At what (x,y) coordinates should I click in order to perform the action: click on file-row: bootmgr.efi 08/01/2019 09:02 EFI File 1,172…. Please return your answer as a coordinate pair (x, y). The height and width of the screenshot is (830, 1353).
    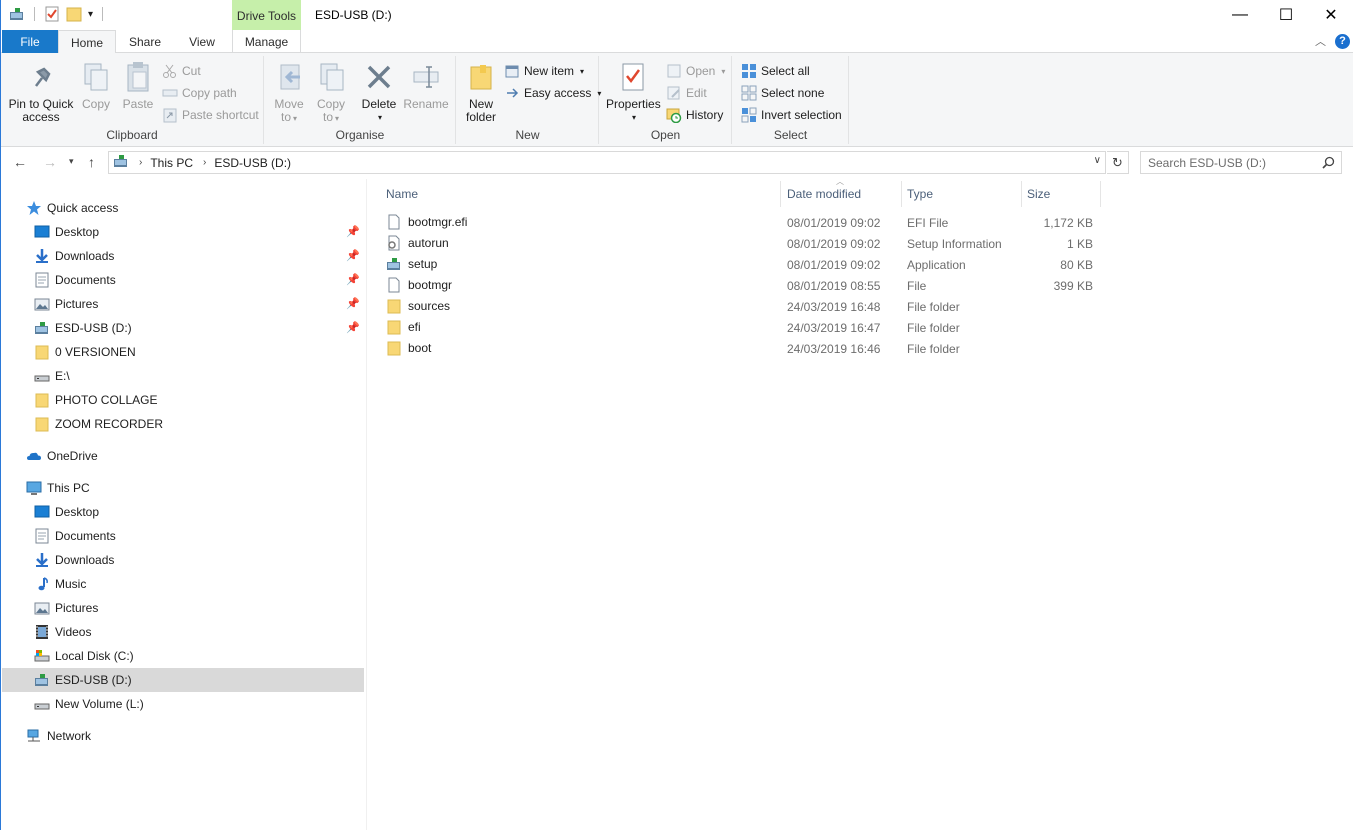
    Looking at the image, I should click on (742, 222).